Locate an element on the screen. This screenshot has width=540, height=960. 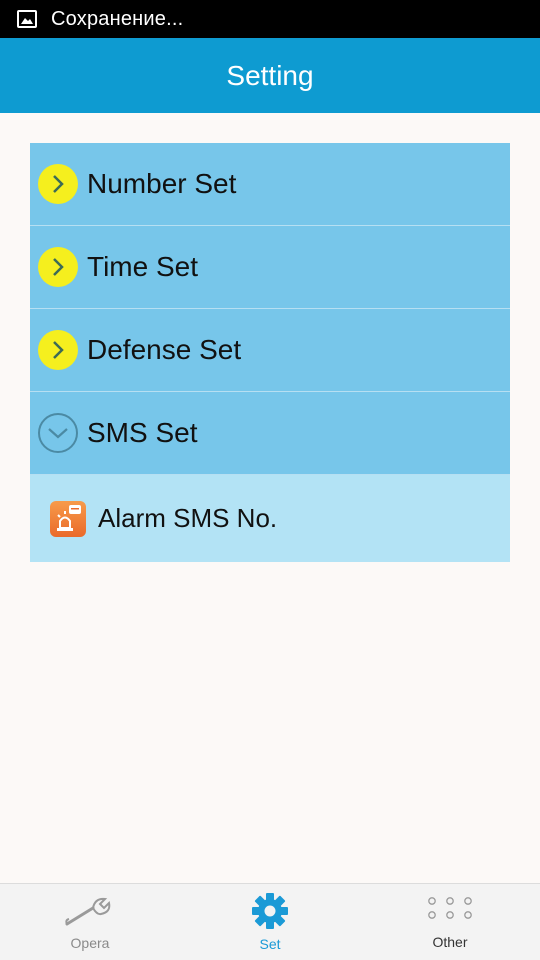
menu-item-time-set: Time Set is located at coordinates (270, 267).